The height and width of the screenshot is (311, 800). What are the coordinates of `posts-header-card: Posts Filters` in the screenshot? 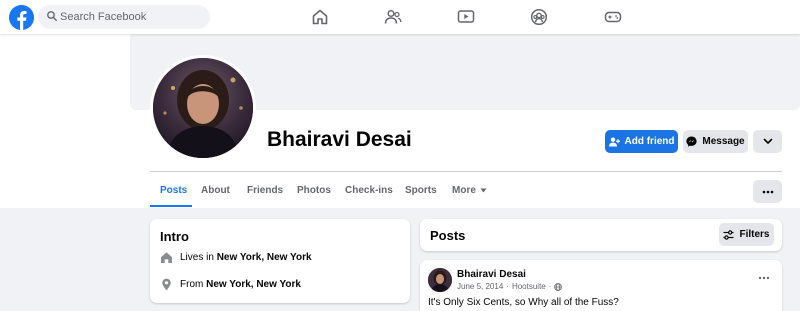 It's located at (601, 235).